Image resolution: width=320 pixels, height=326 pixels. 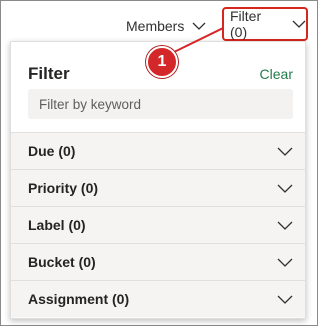 What do you see at coordinates (63, 188) in the screenshot?
I see `section-label: Priority (0)` at bounding box center [63, 188].